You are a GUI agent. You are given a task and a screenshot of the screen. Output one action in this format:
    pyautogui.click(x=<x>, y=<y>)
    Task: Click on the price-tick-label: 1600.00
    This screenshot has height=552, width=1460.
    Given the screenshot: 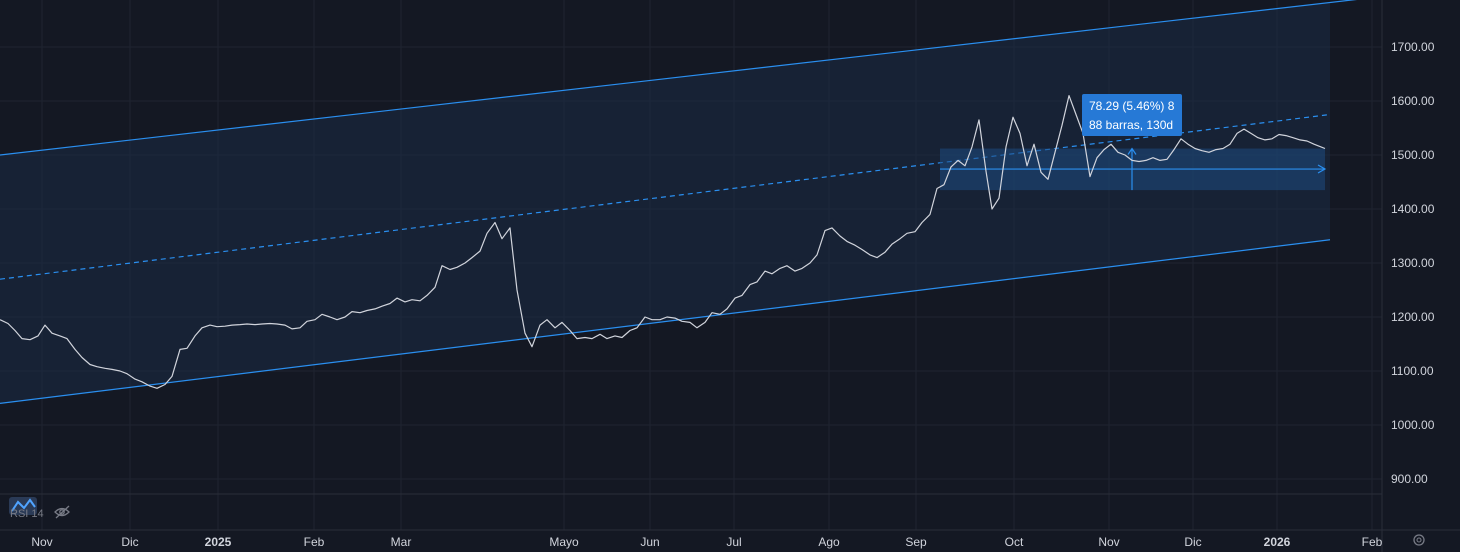 What is the action you would take?
    pyautogui.click(x=1413, y=101)
    